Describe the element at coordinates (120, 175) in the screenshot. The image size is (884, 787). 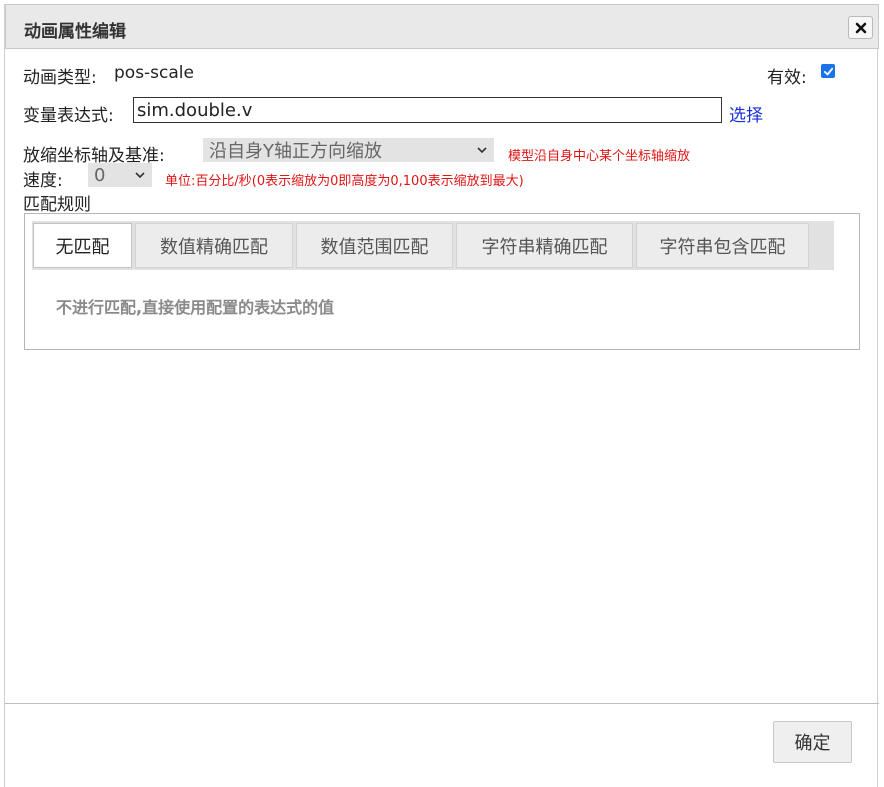
I see `speed-select: 0` at that location.